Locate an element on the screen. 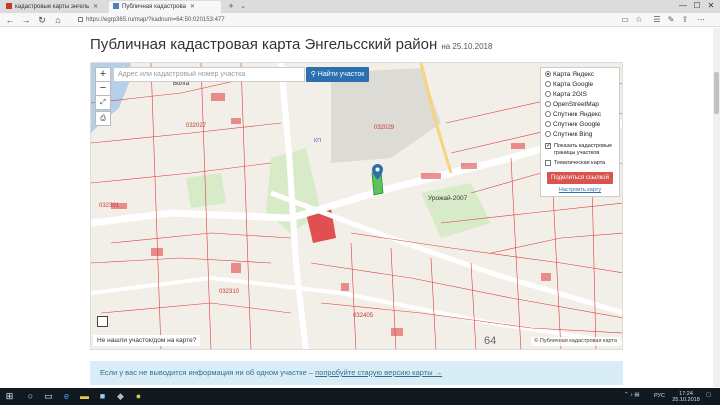  map-copyright: © Публичная кадастровая карта is located at coordinates (575, 341).